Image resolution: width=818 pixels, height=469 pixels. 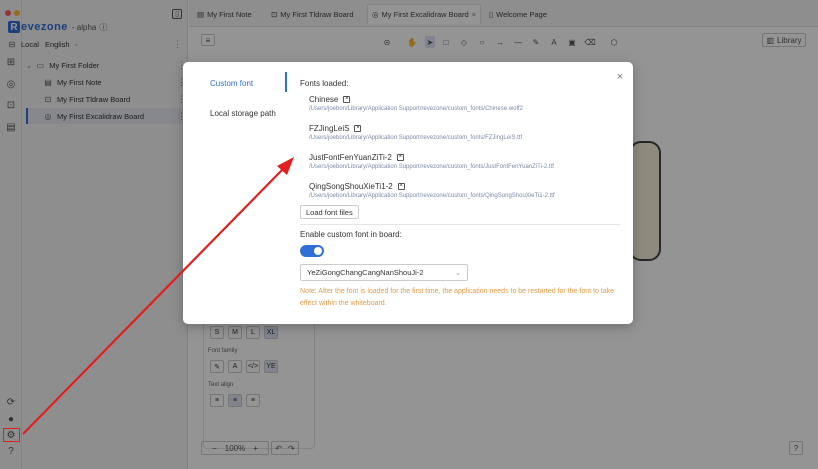 I want to click on settings-highlight-box, so click(x=11, y=435).